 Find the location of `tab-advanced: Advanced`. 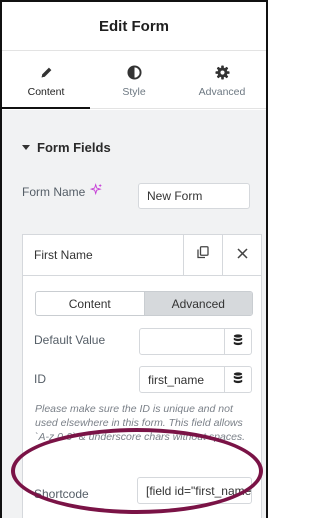

tab-advanced: Advanced is located at coordinates (222, 80).